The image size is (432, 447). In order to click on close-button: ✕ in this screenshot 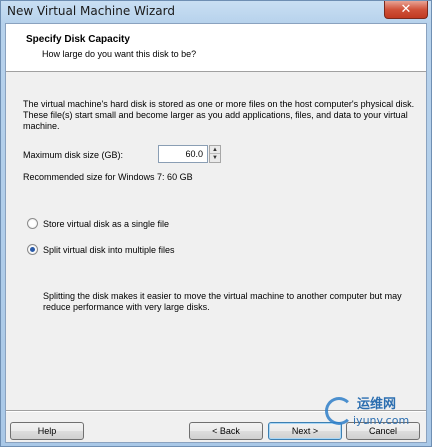, I will do `click(406, 10)`.